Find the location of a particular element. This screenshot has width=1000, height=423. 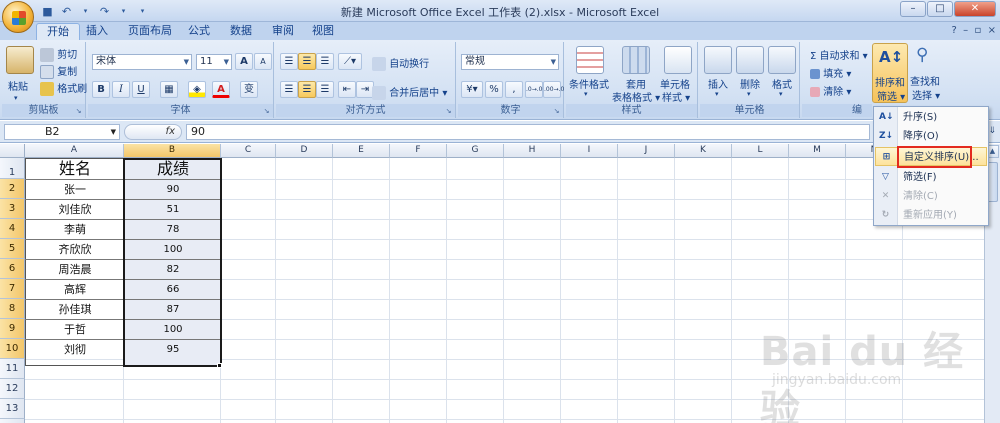

row-header-10: 10 is located at coordinates (12, 349).